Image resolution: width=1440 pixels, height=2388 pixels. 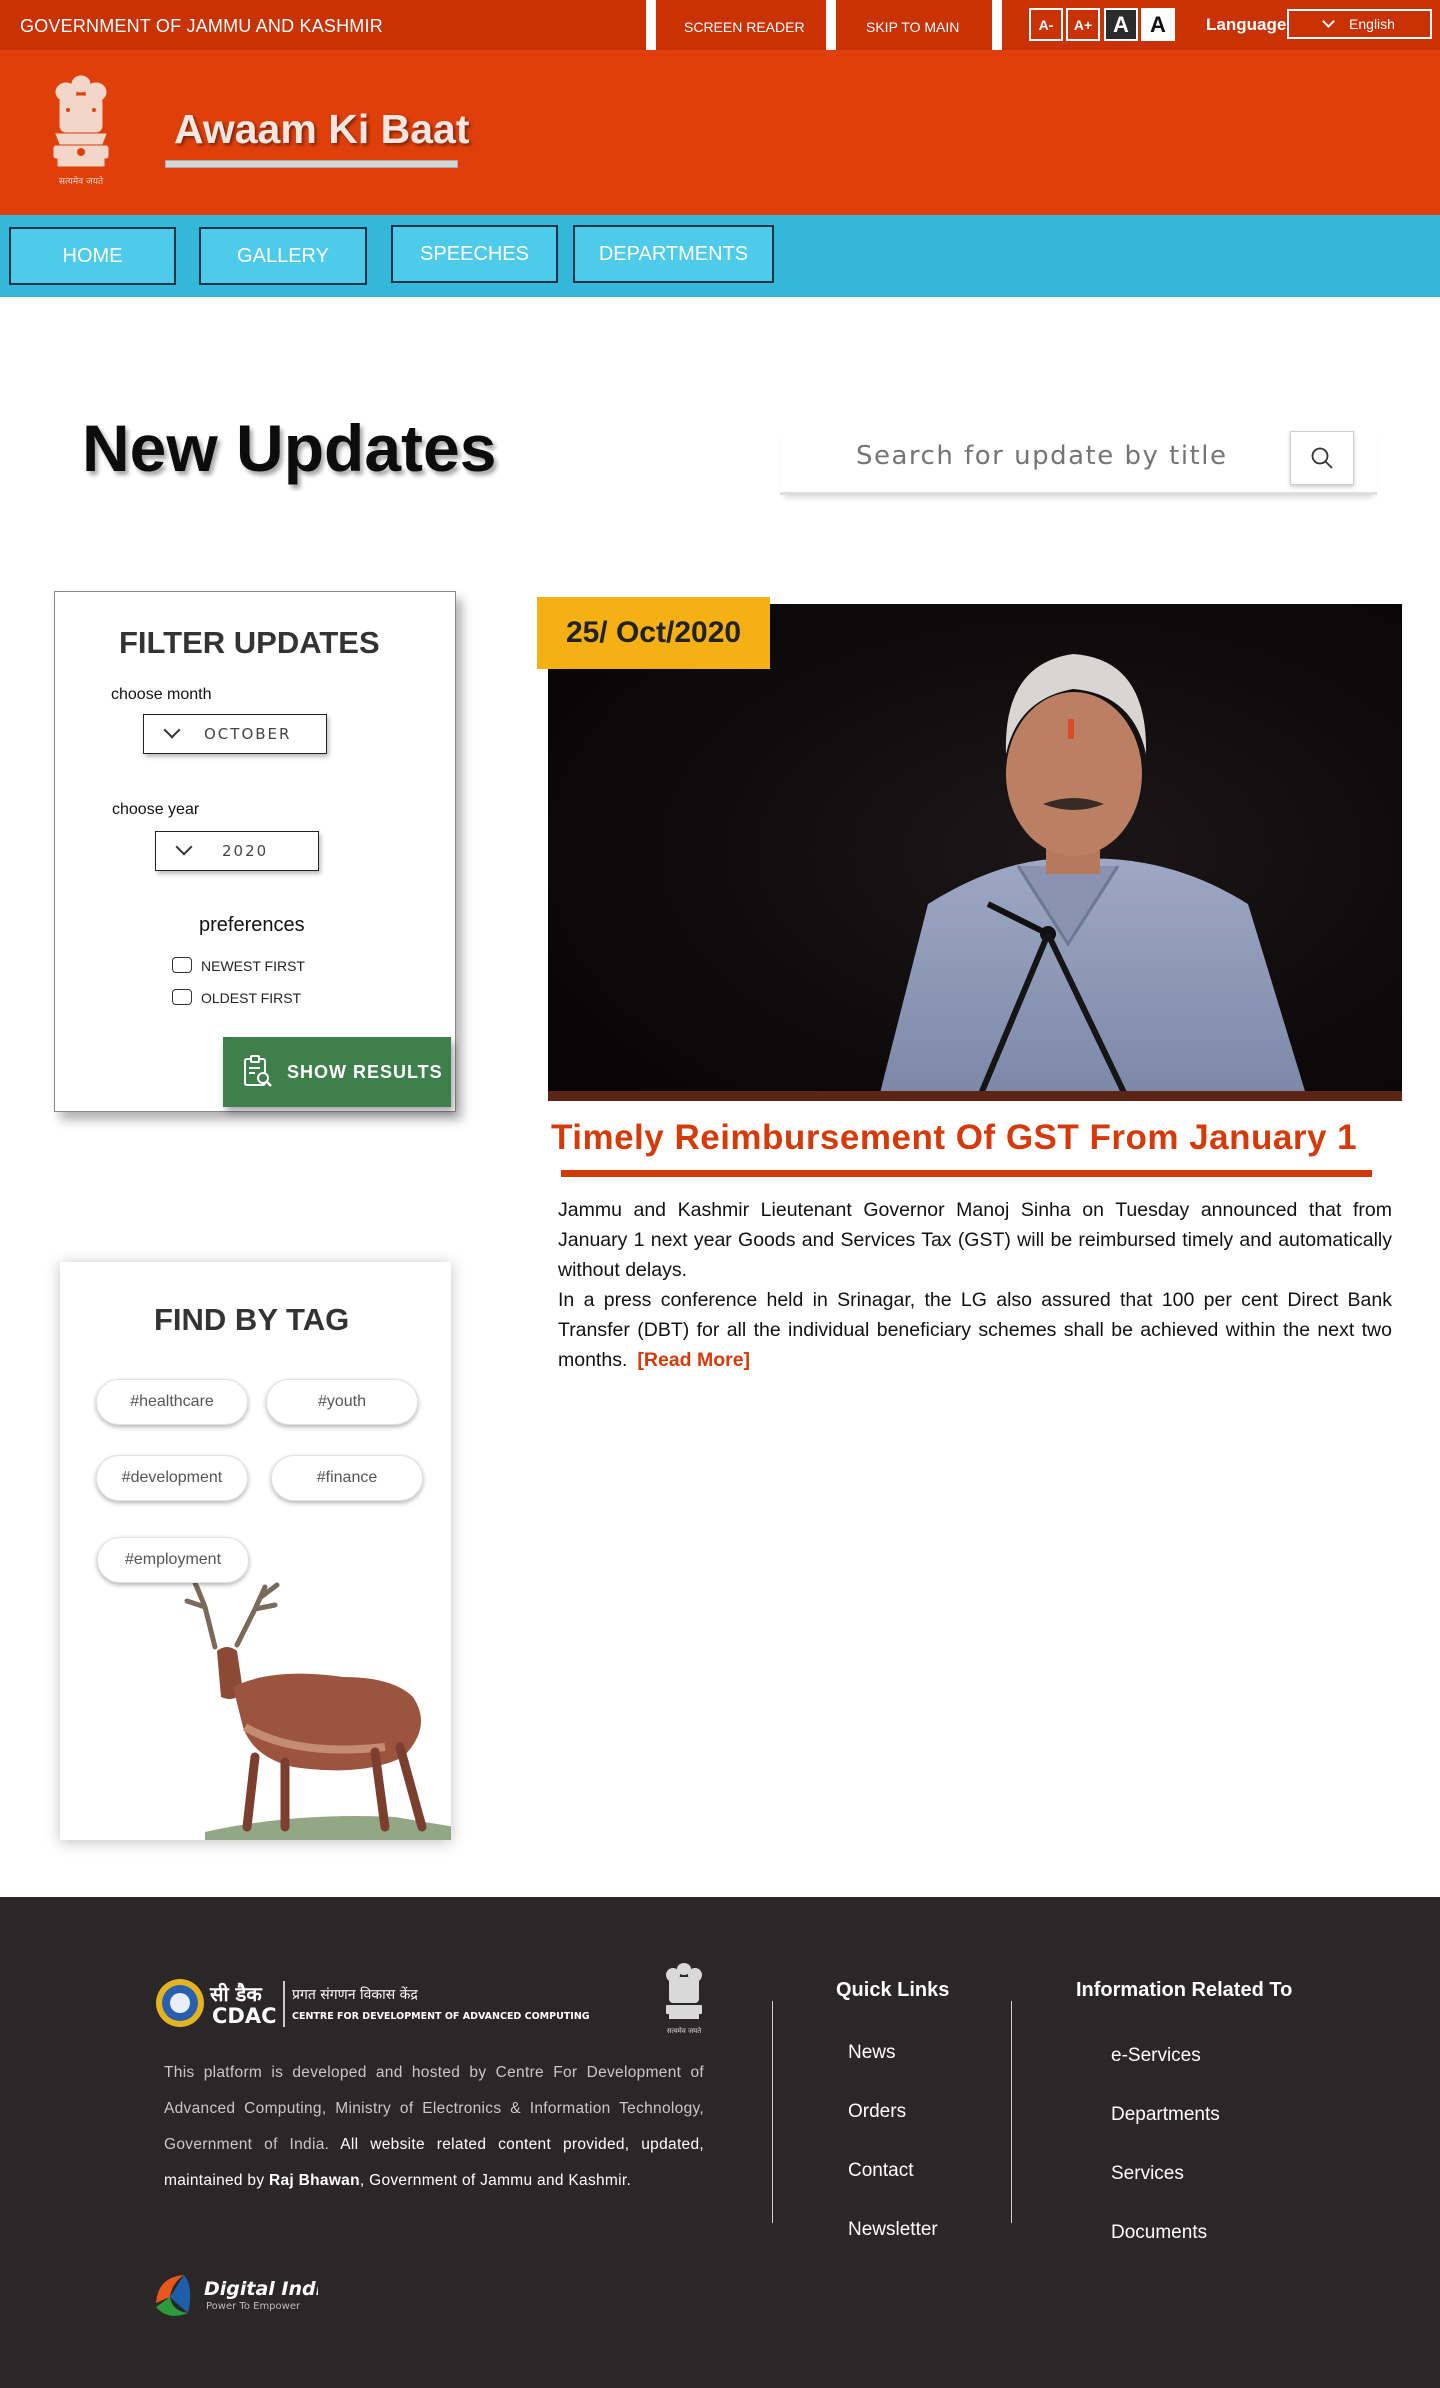 What do you see at coordinates (251, 998) in the screenshot?
I see `oldest-first-label: OLDEST FIRST` at bounding box center [251, 998].